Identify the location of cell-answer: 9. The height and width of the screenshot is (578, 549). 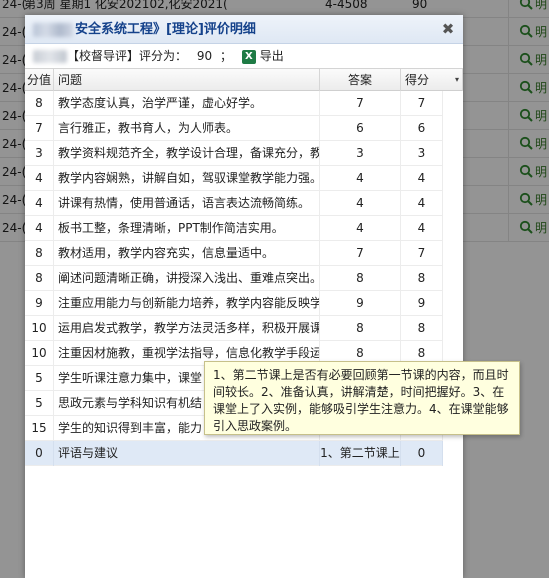
(360, 303).